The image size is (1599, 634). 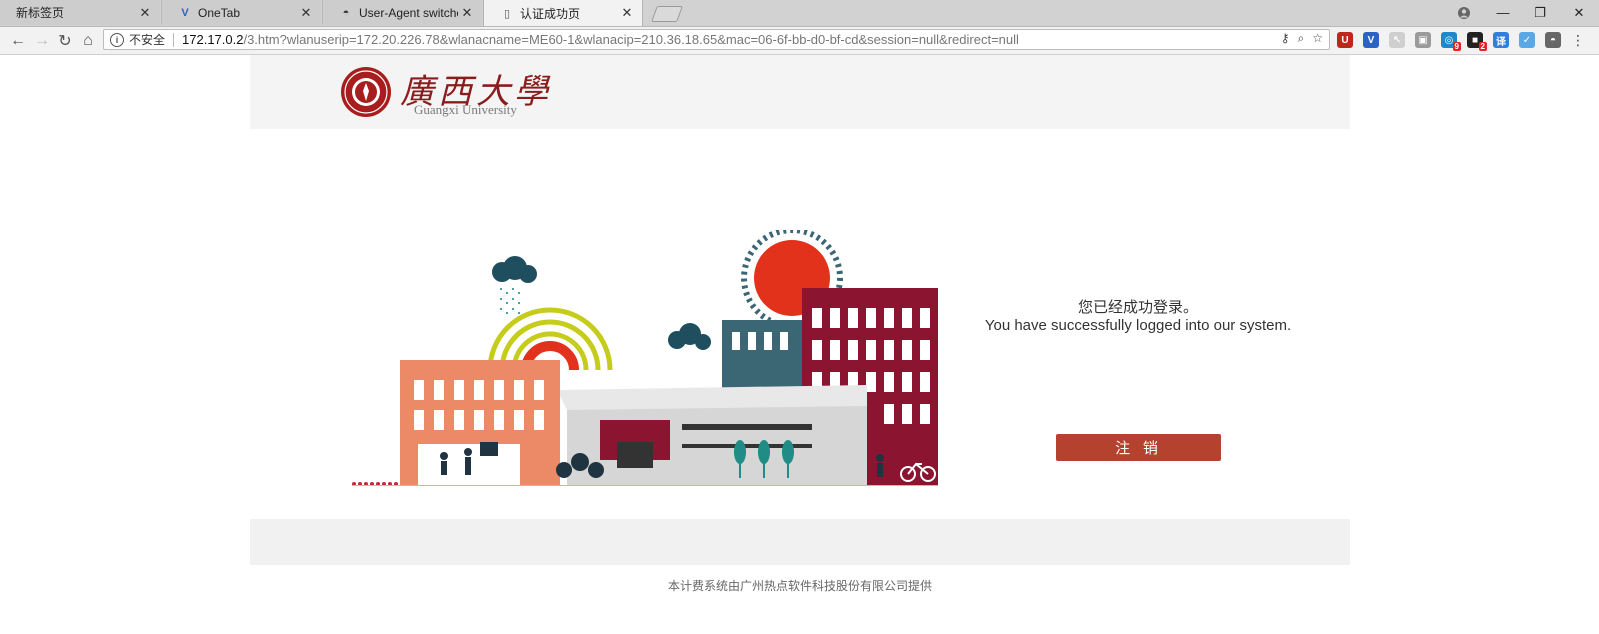 What do you see at coordinates (1578, 40) in the screenshot?
I see `menu-icon: ⋮` at bounding box center [1578, 40].